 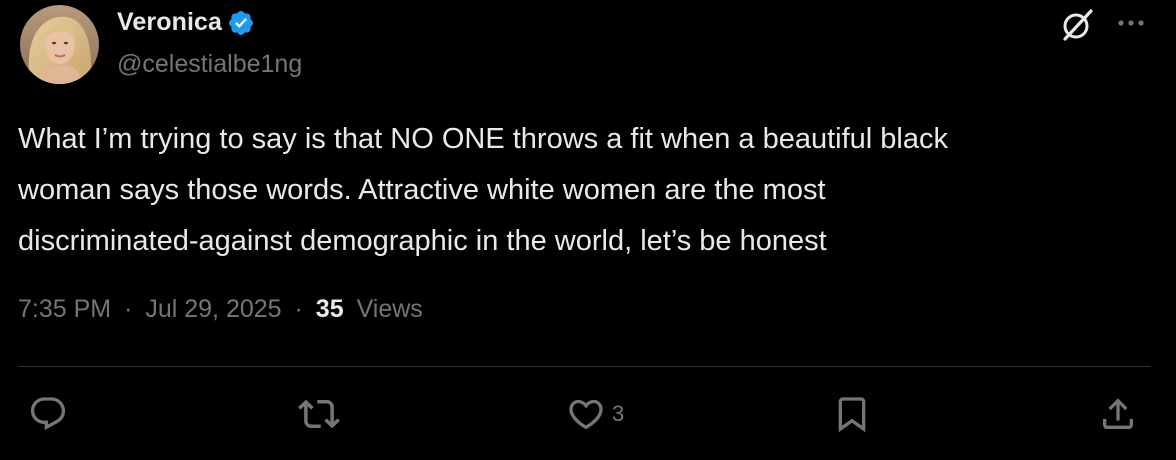 I want to click on author-handle: @celestialbe1ng, so click(x=209, y=64).